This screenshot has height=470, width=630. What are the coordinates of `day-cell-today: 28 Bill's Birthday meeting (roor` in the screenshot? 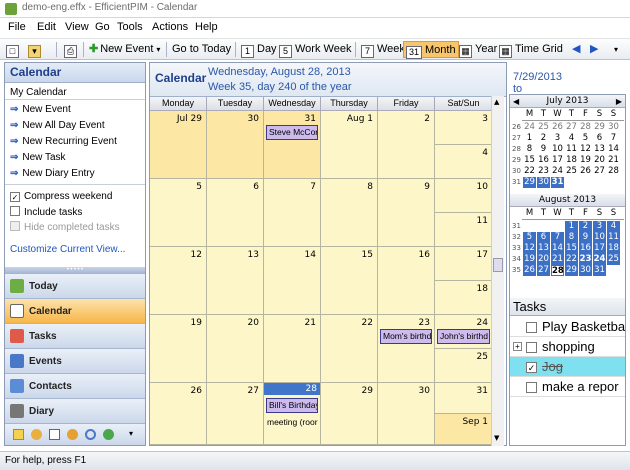 It's located at (292, 414).